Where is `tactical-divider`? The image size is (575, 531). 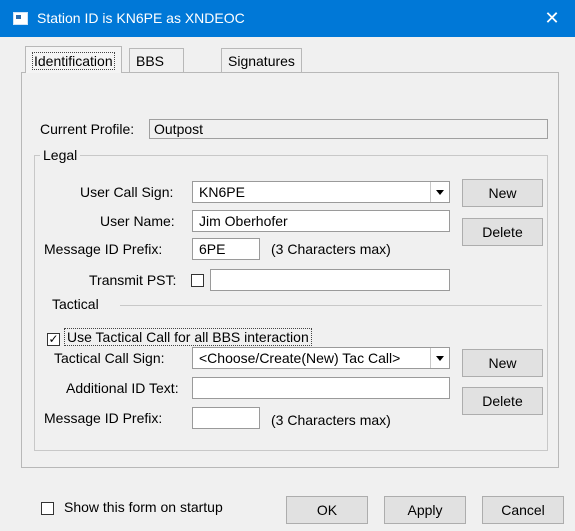 tactical-divider is located at coordinates (331, 305).